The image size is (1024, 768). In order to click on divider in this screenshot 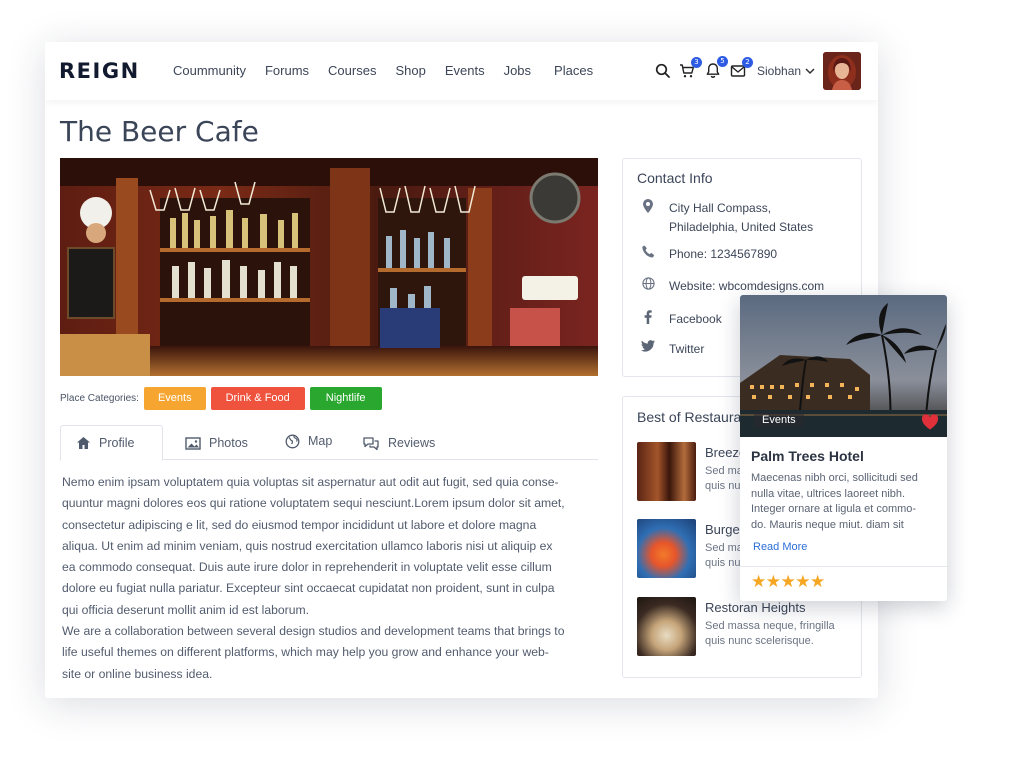, I will do `click(843, 566)`.